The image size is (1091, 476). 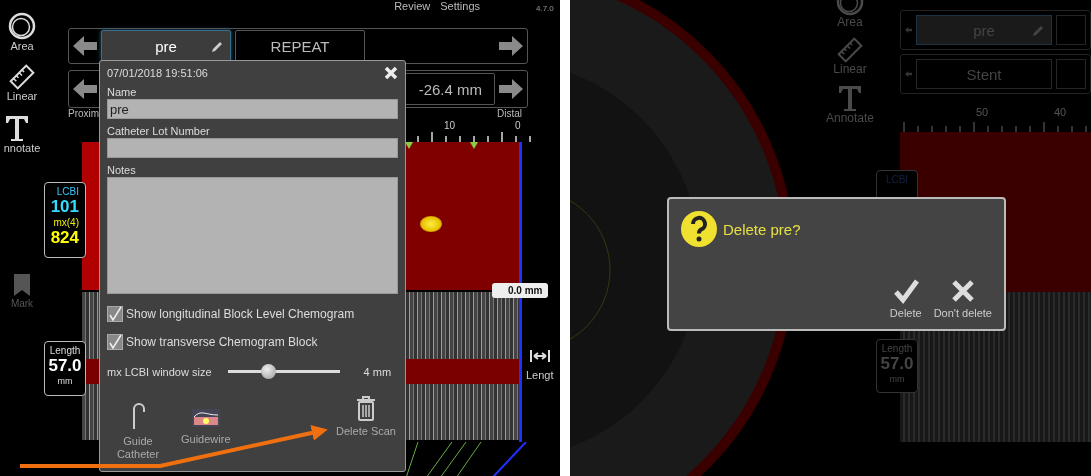 I want to click on slider-thumb, so click(x=268, y=371).